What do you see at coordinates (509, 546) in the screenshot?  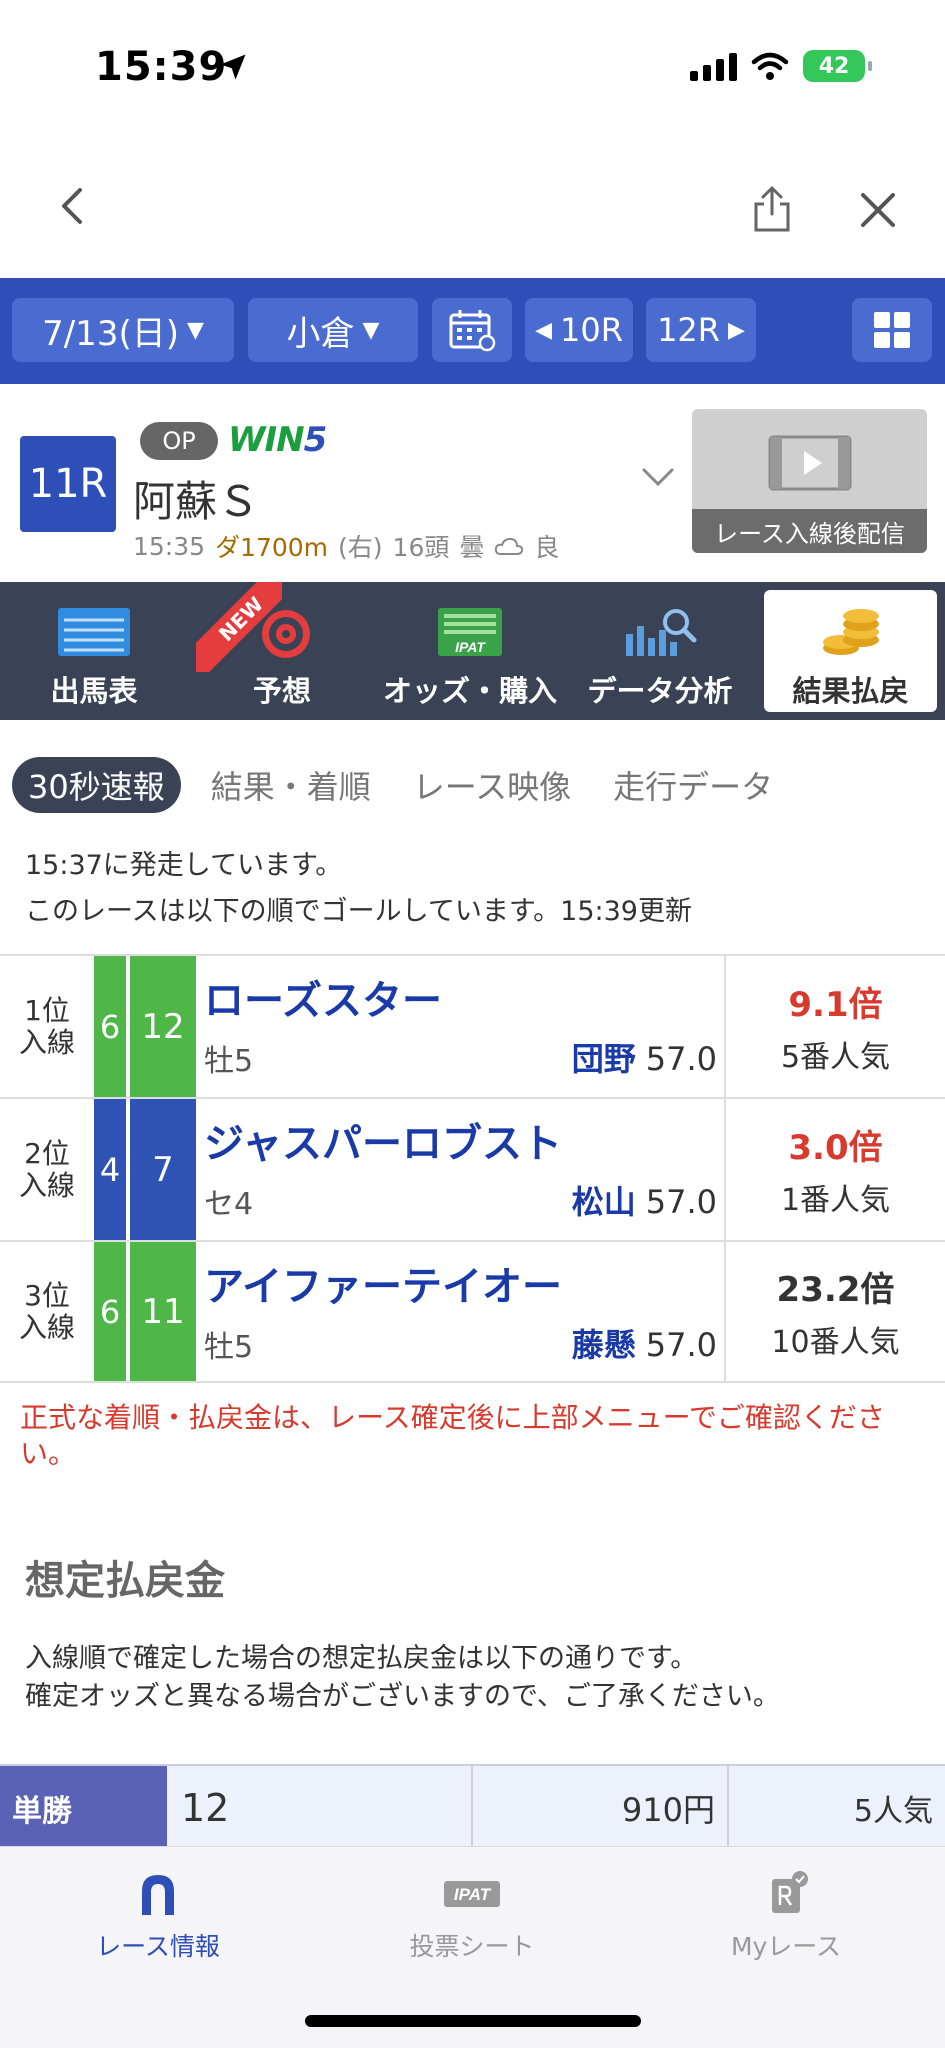 I see `cloud-icon` at bounding box center [509, 546].